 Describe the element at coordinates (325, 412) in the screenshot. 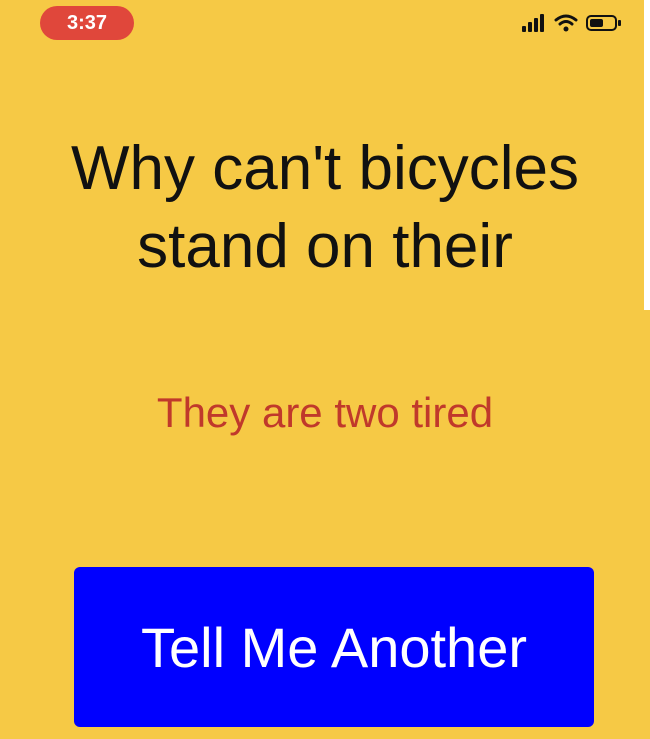

I see `joke-answer: They are two tired` at that location.